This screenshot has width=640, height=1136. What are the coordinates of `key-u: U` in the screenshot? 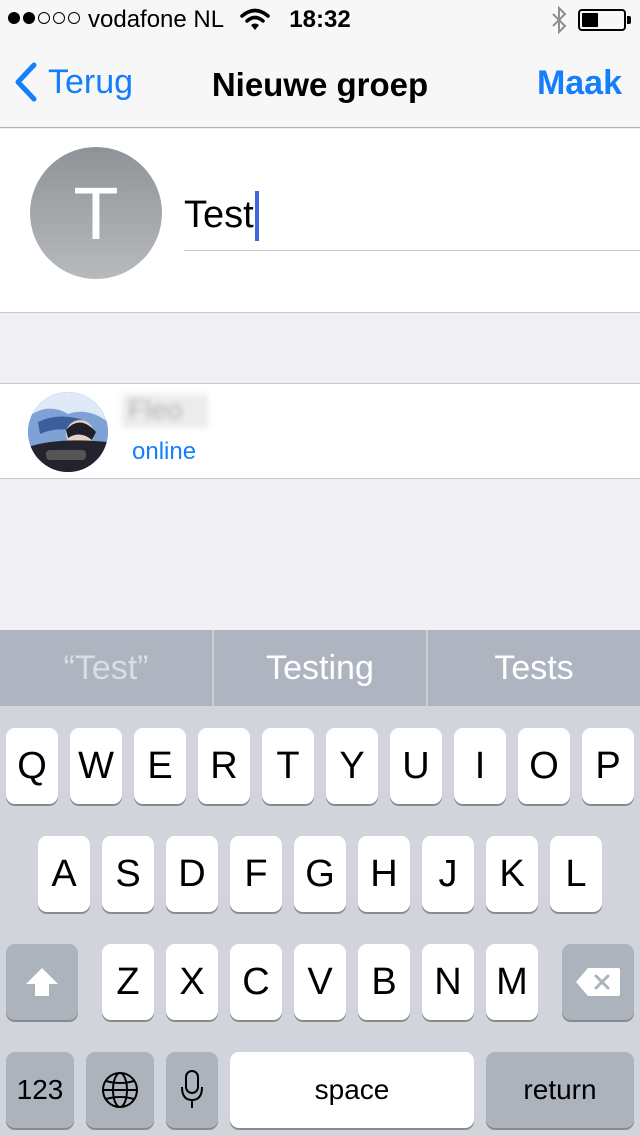 It's located at (416, 766).